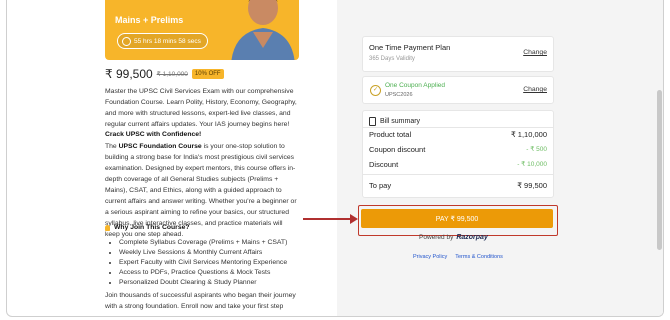  I want to click on clock-icon, so click(126, 41).